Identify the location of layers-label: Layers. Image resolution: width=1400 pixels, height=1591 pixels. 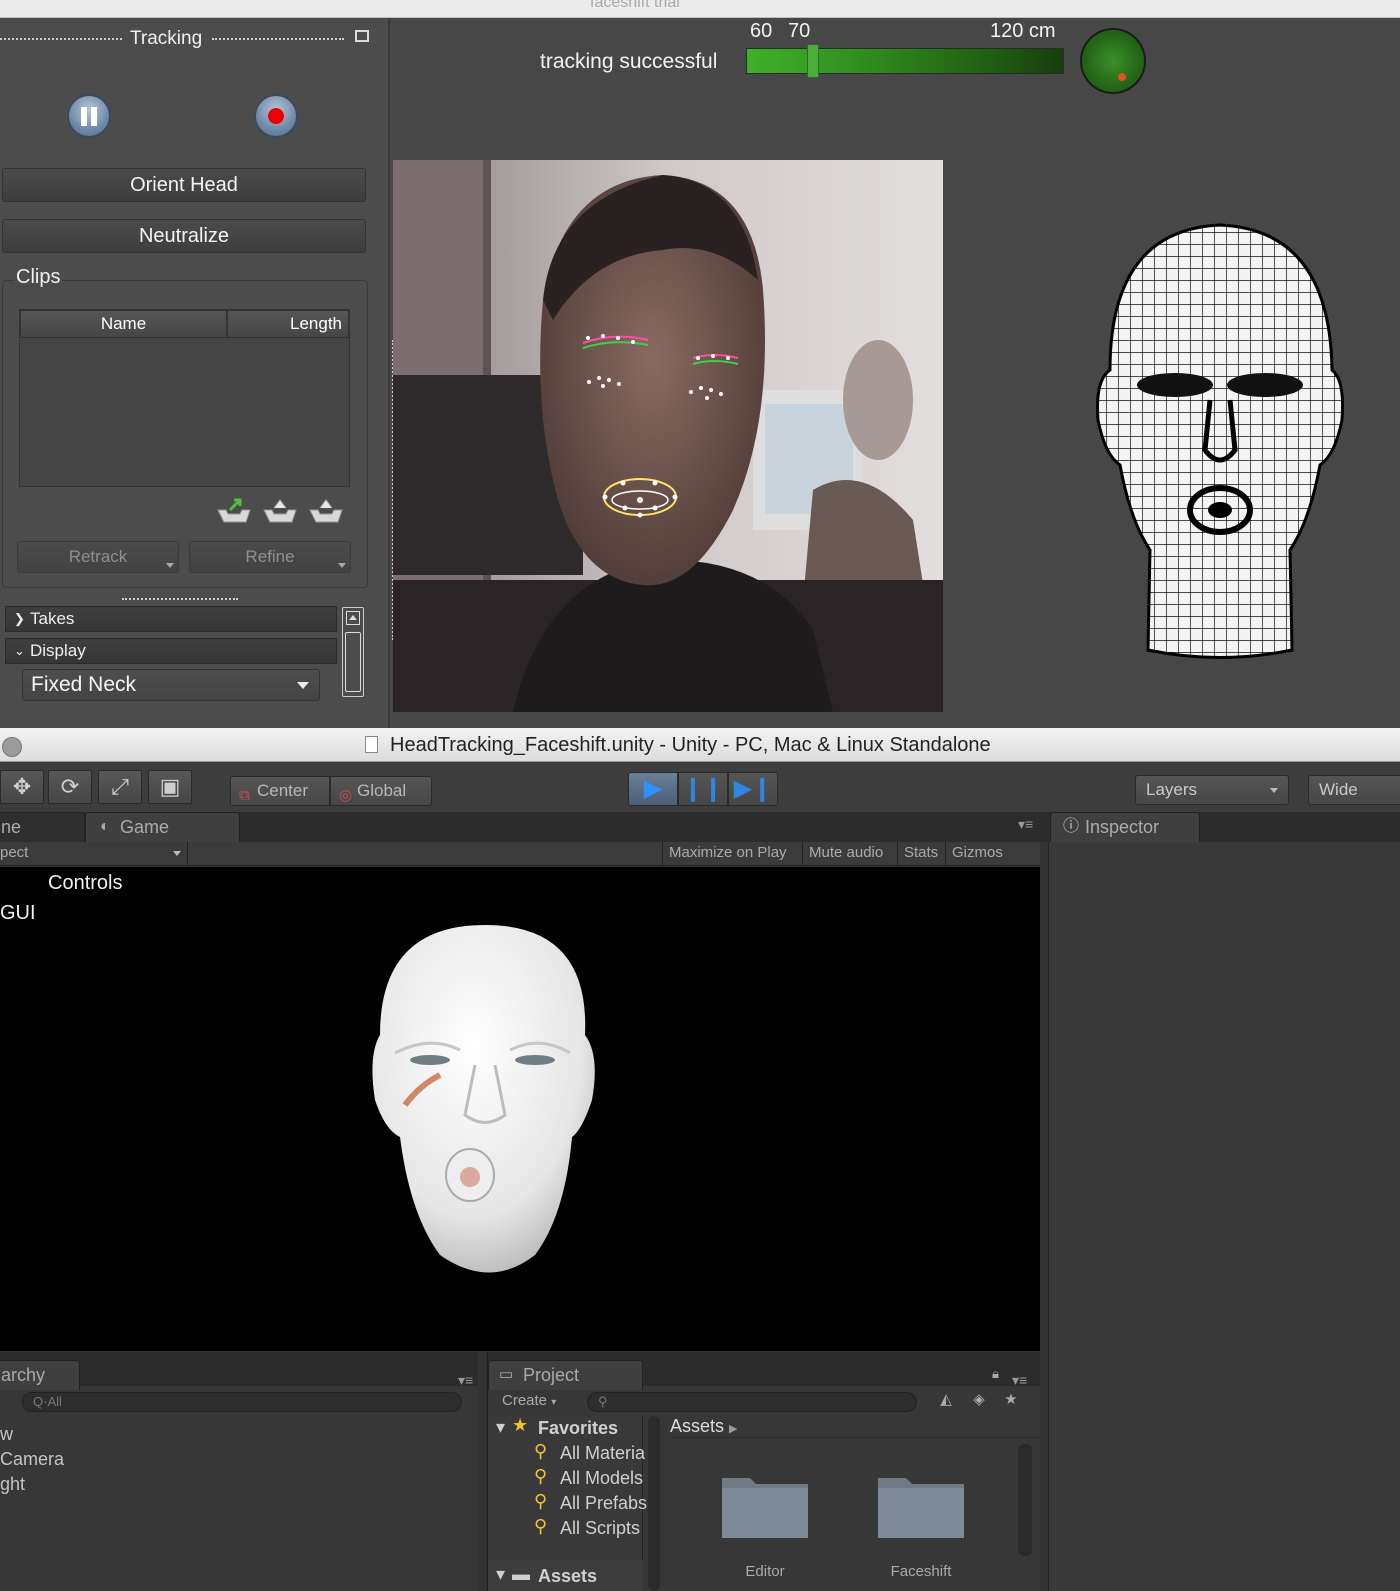
(1172, 789).